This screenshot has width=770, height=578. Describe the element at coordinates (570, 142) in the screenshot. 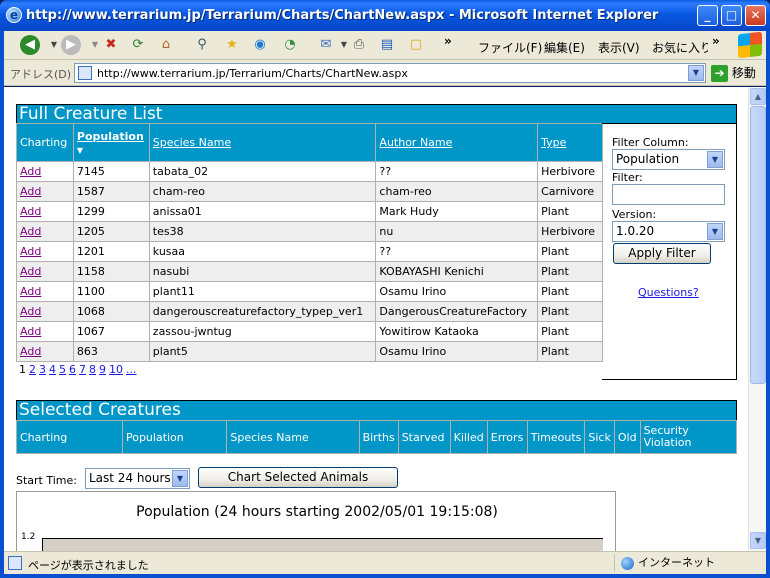

I see `col-type: Type` at that location.